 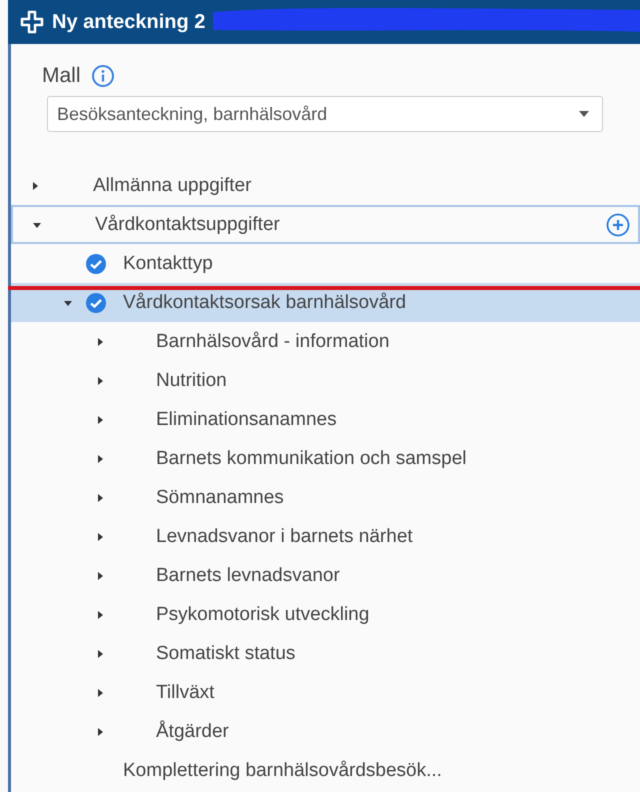 I want to click on tree-row: Levnadsvanor i barnets närhet, so click(x=325, y=536).